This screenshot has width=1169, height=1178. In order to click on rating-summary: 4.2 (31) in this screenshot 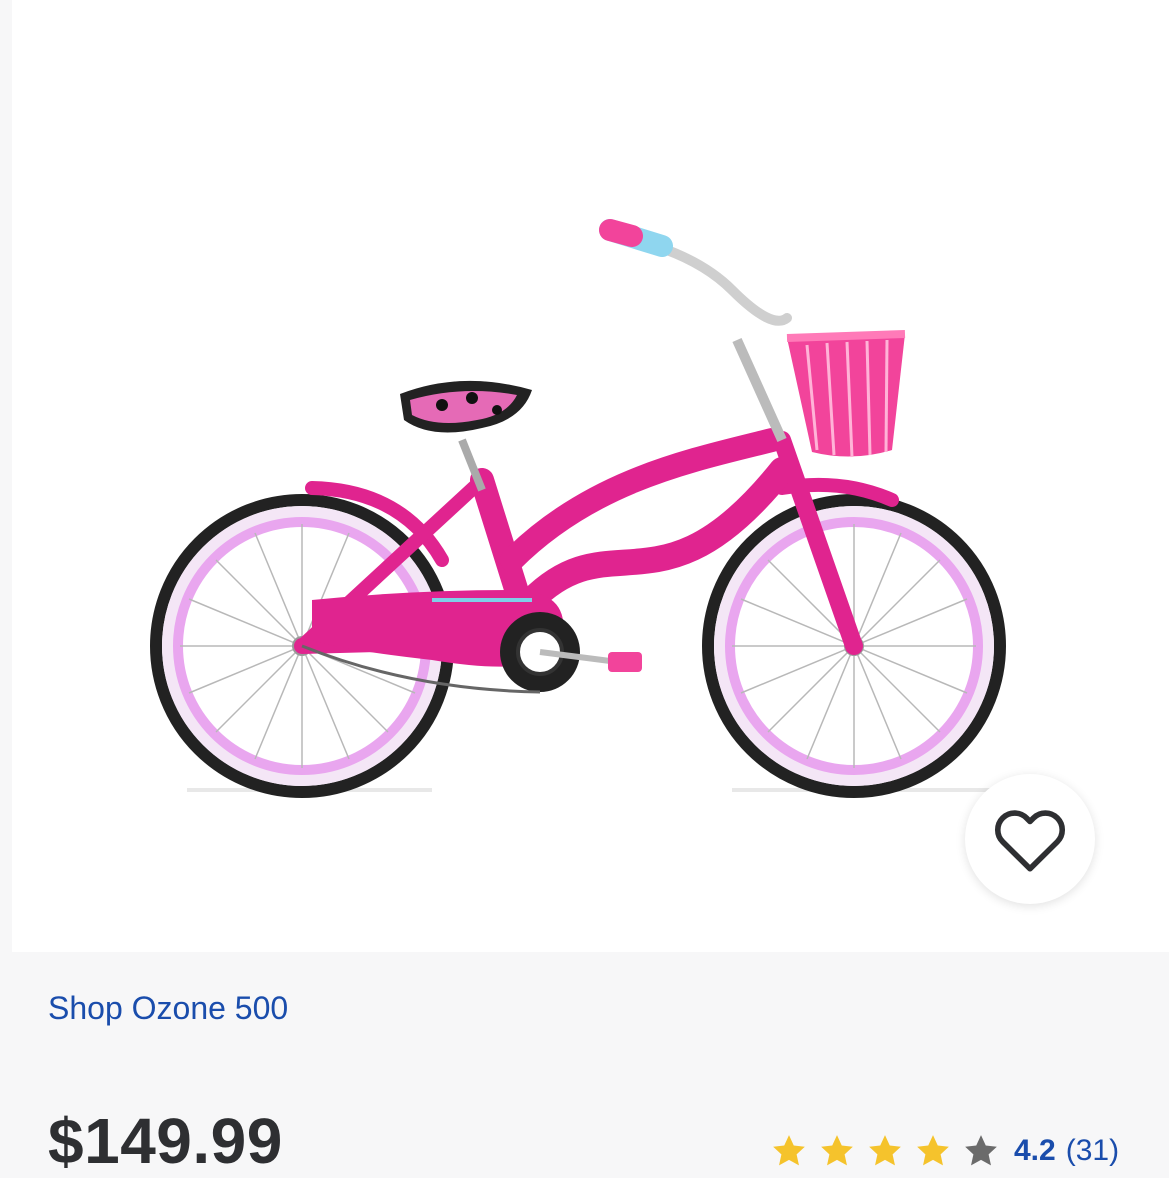, I will do `click(944, 1151)`.